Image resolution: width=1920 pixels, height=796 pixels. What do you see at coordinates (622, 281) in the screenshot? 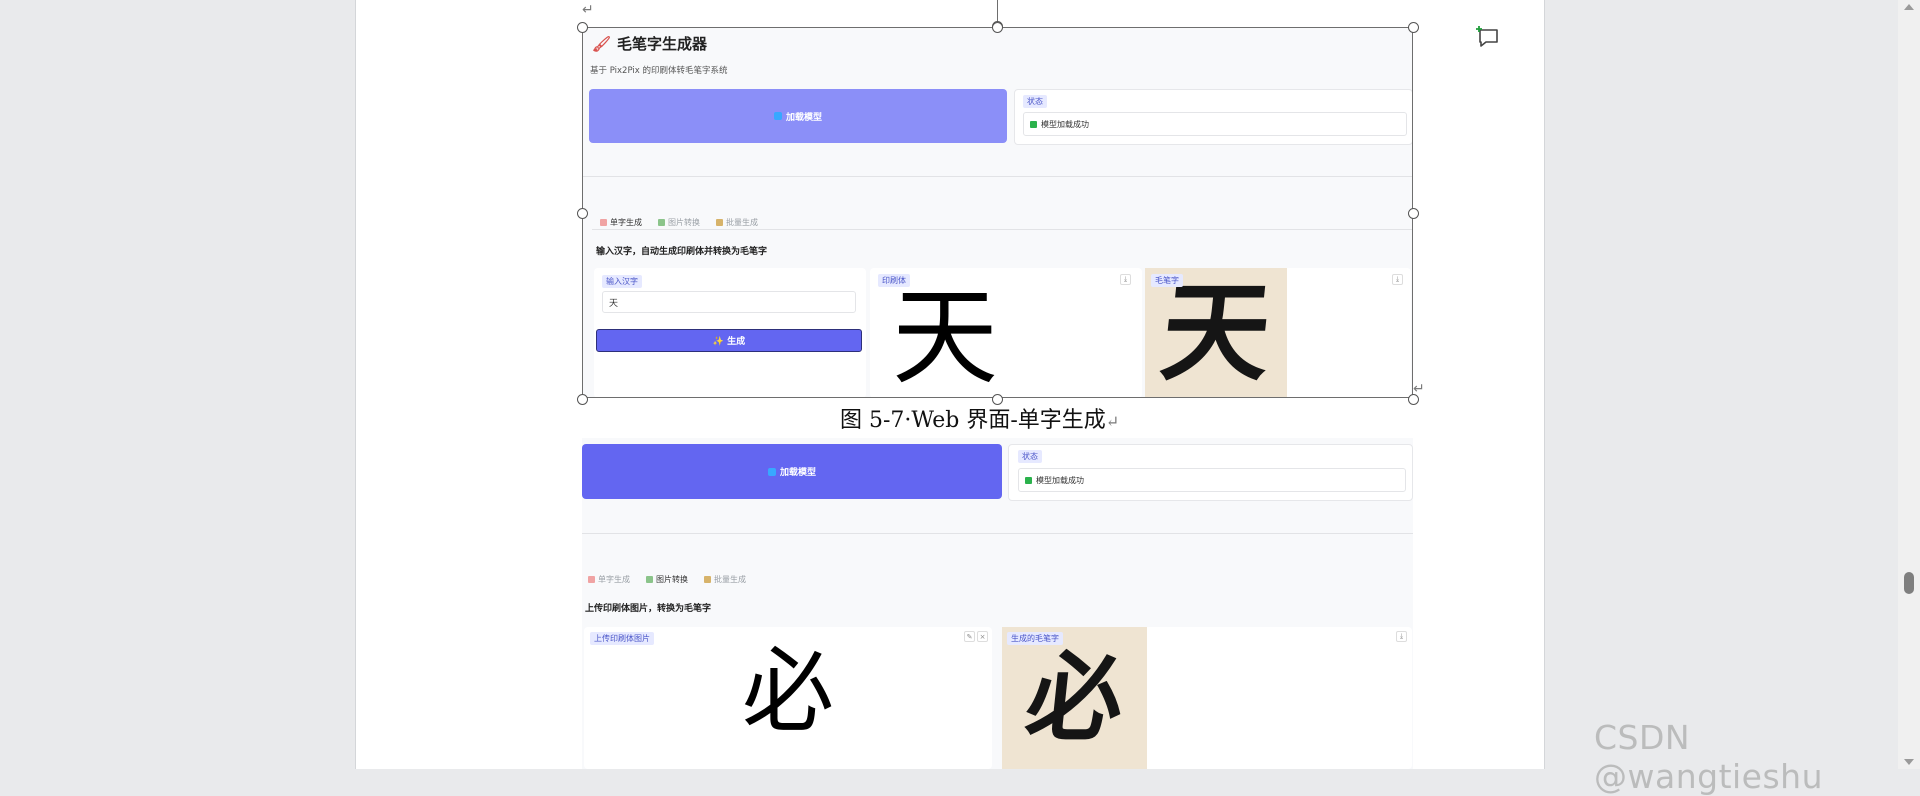
I see `input-tag: 输入汉字` at bounding box center [622, 281].